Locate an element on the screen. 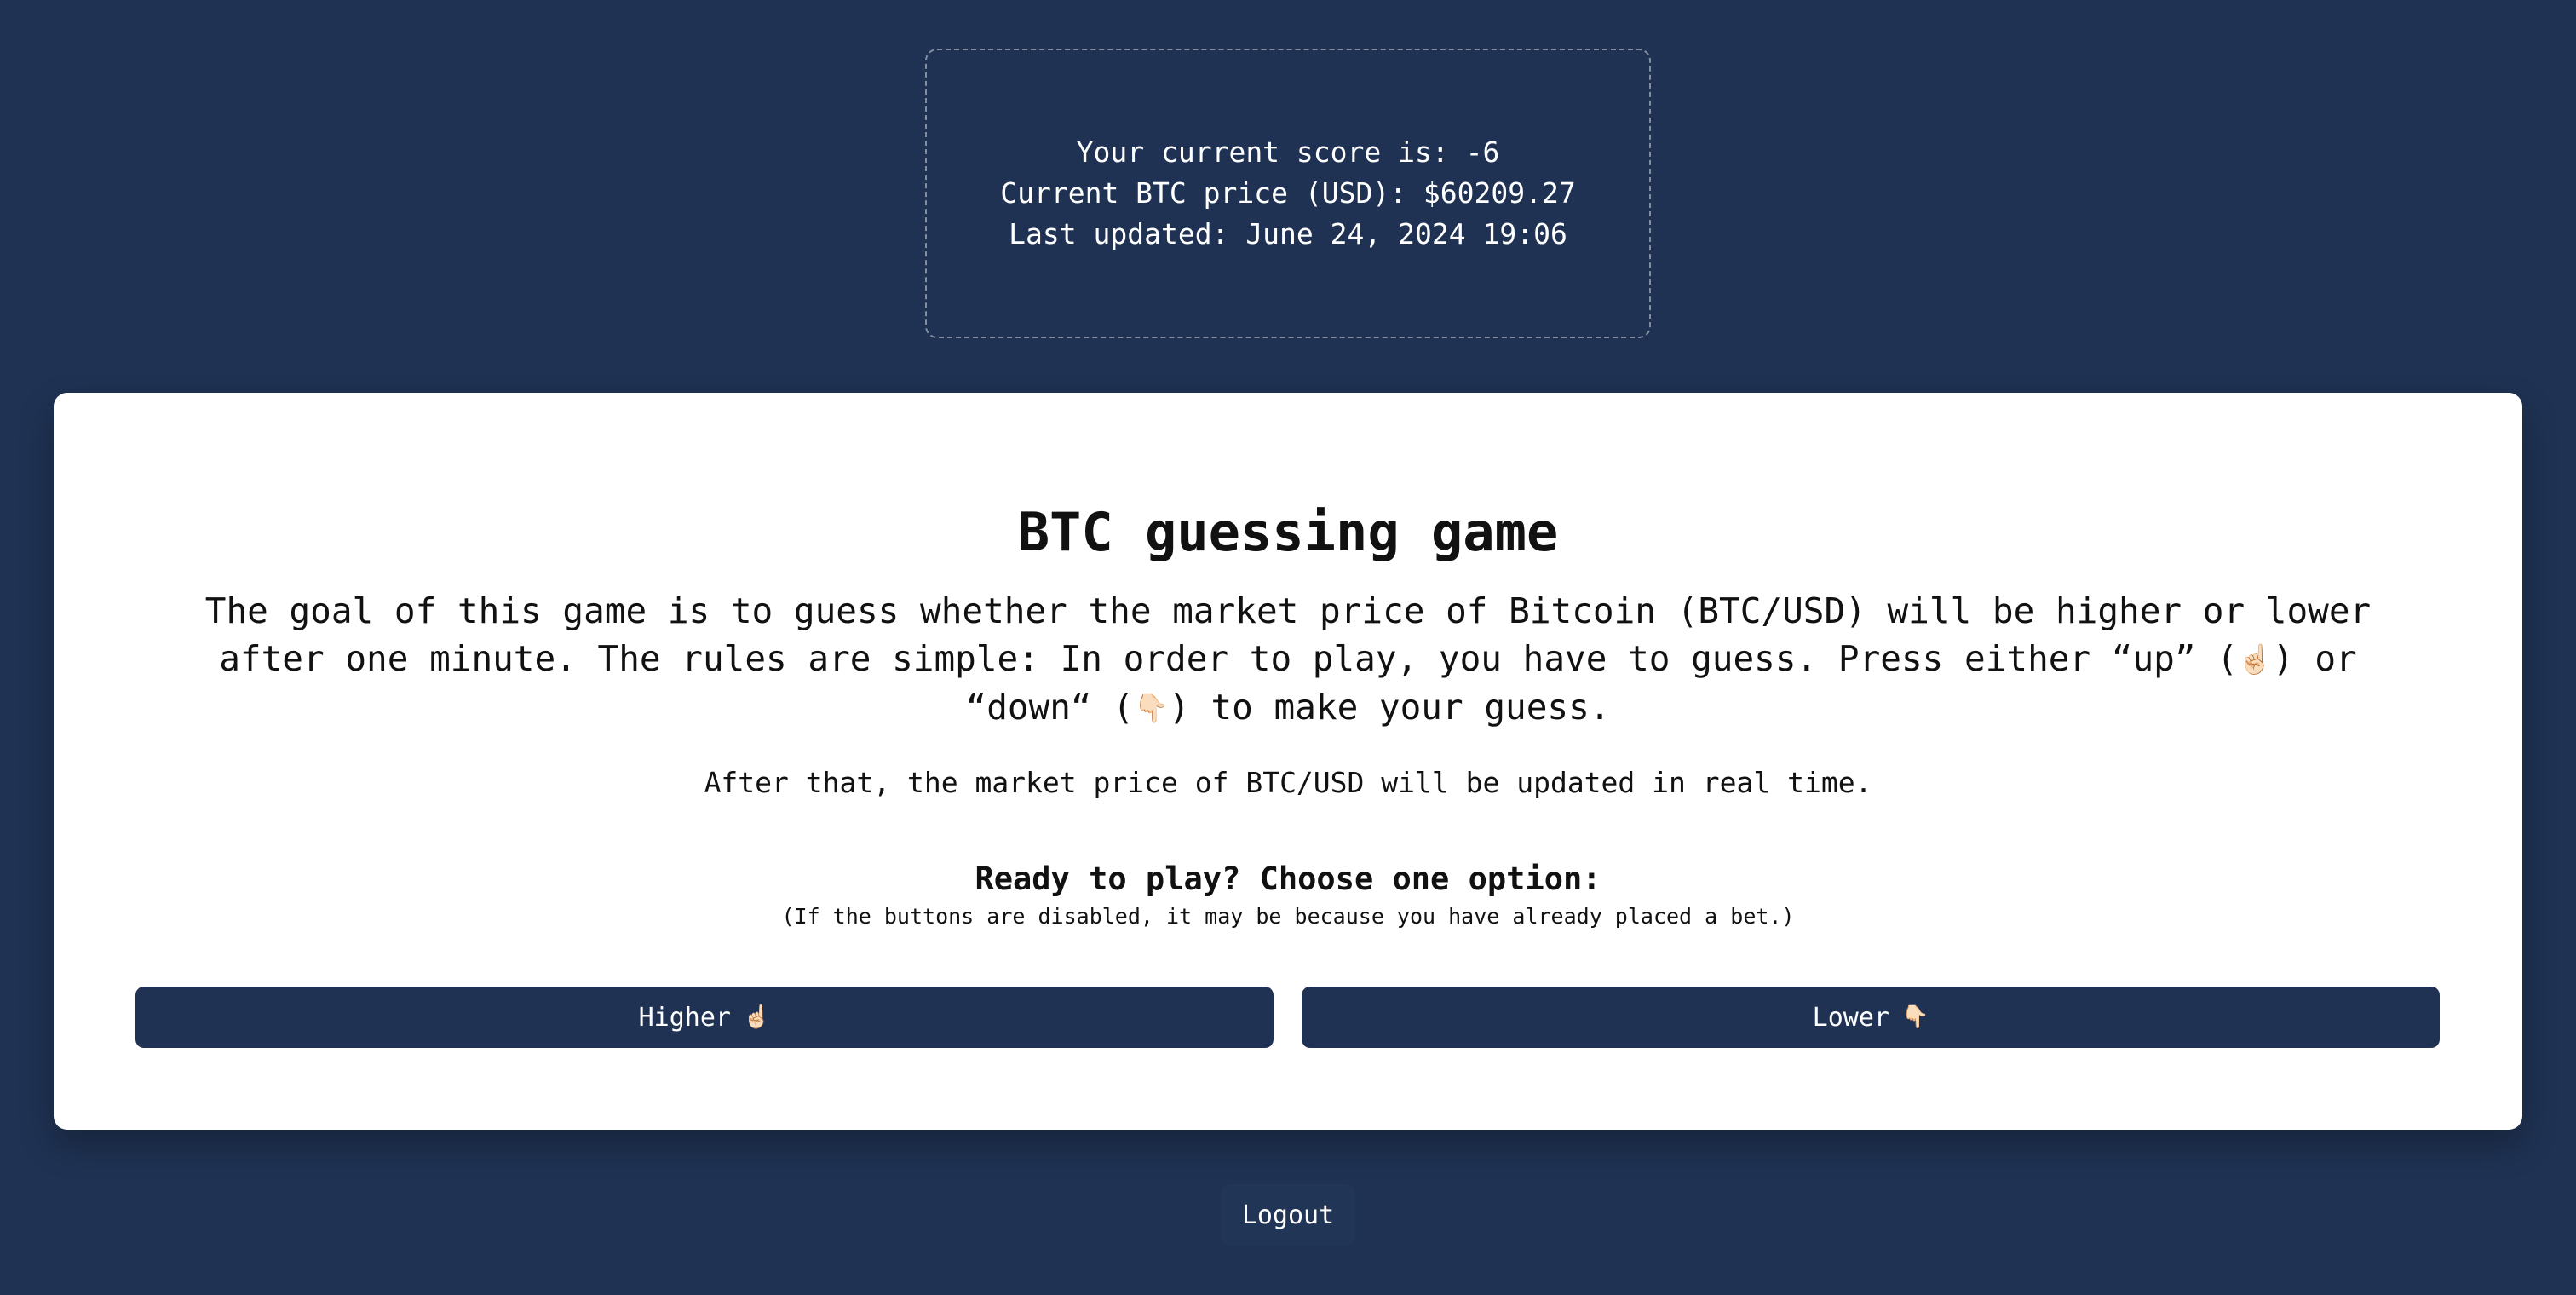 The image size is (2576, 1295). page-title: BTC guessing game is located at coordinates (1288, 532).